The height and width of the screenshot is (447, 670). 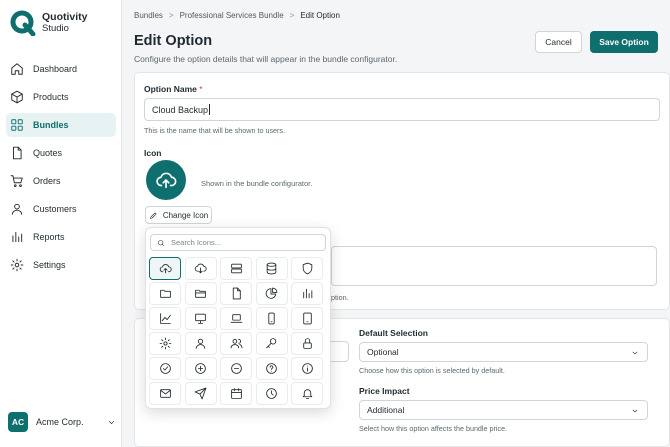 I want to click on account-switcher: AC Acme Corp., so click(x=62, y=422).